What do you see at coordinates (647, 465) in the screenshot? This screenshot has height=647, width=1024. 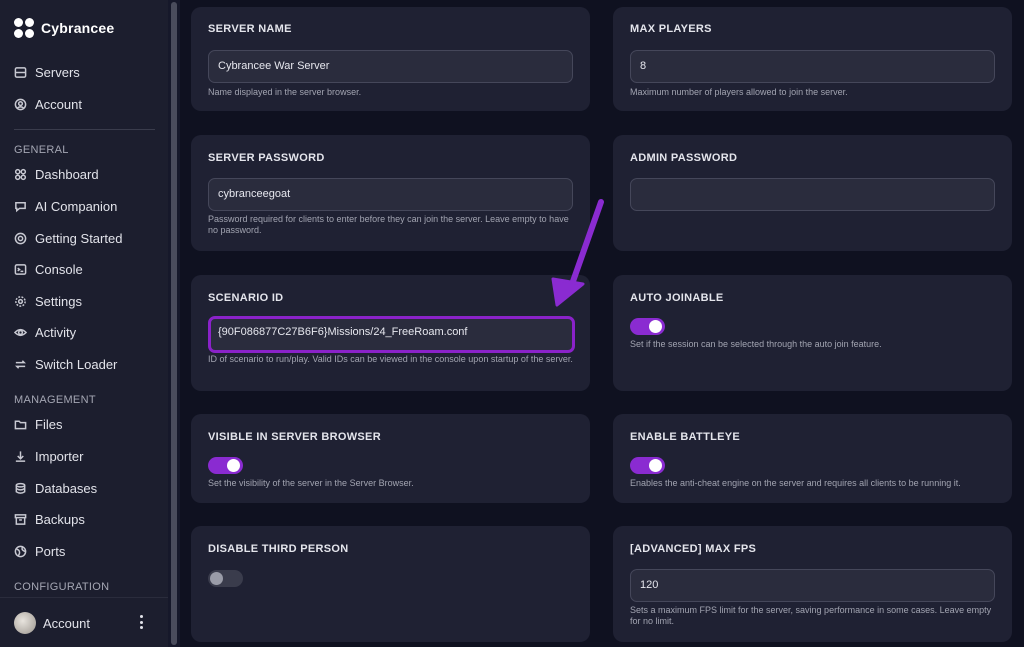 I see `enable-battleye-toggle` at bounding box center [647, 465].